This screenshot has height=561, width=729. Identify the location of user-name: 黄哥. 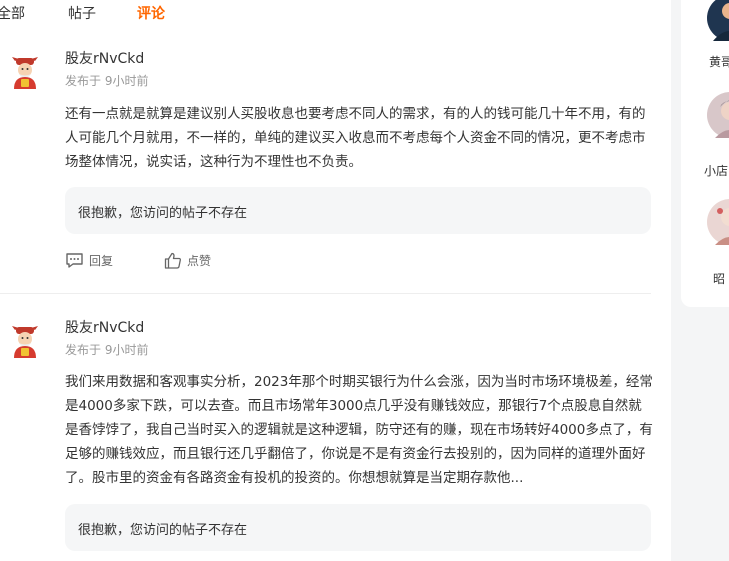
(719, 61).